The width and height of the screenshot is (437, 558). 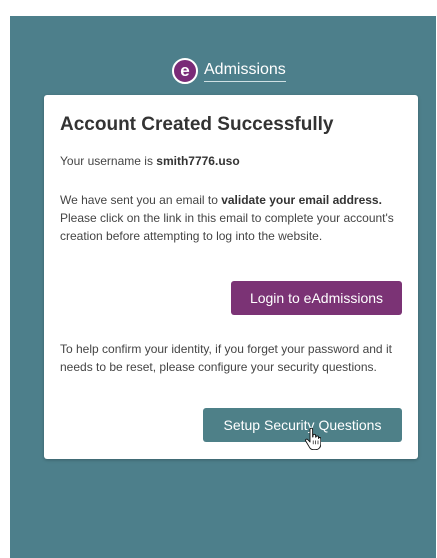 I want to click on card-title: Account Created Successfully, so click(x=197, y=124).